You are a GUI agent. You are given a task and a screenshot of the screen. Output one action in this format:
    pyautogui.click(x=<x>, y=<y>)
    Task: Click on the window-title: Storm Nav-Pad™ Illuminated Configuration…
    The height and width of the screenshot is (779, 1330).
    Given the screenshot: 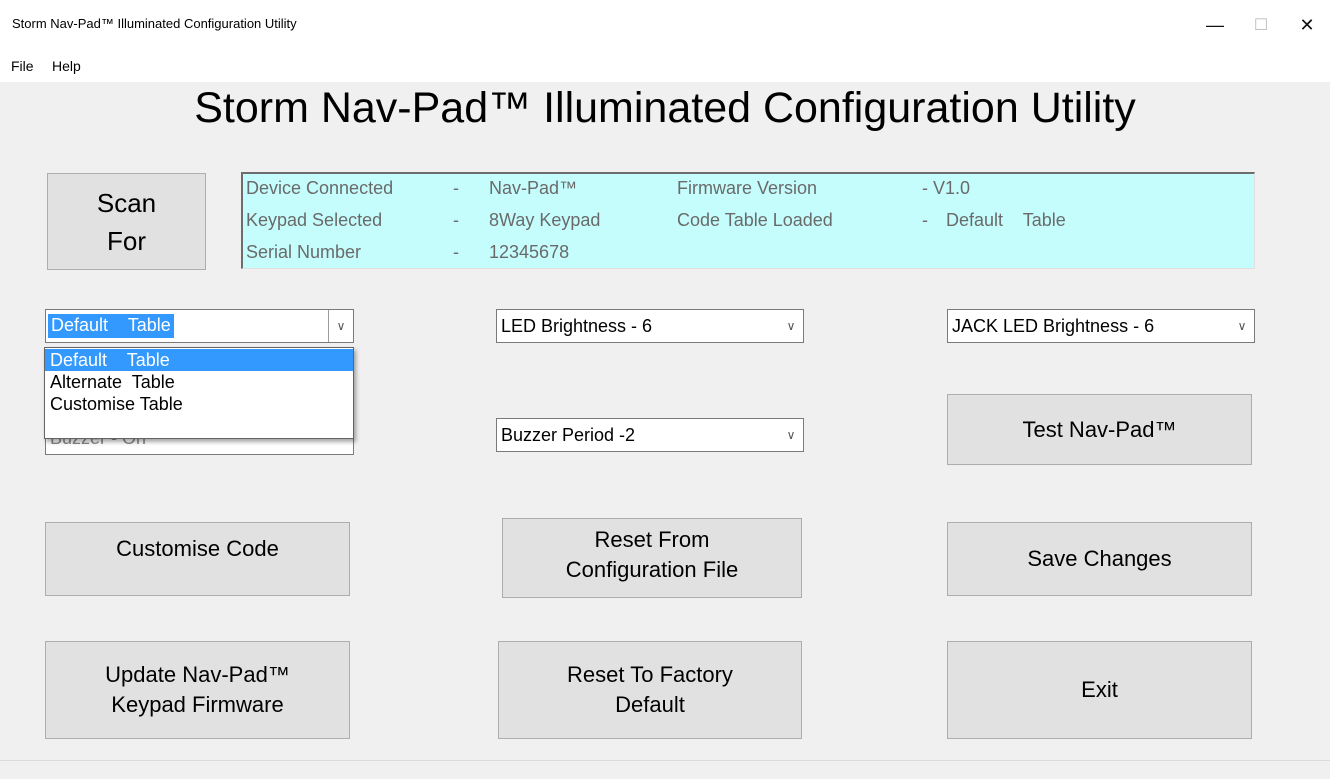 What is the action you would take?
    pyautogui.click(x=154, y=23)
    